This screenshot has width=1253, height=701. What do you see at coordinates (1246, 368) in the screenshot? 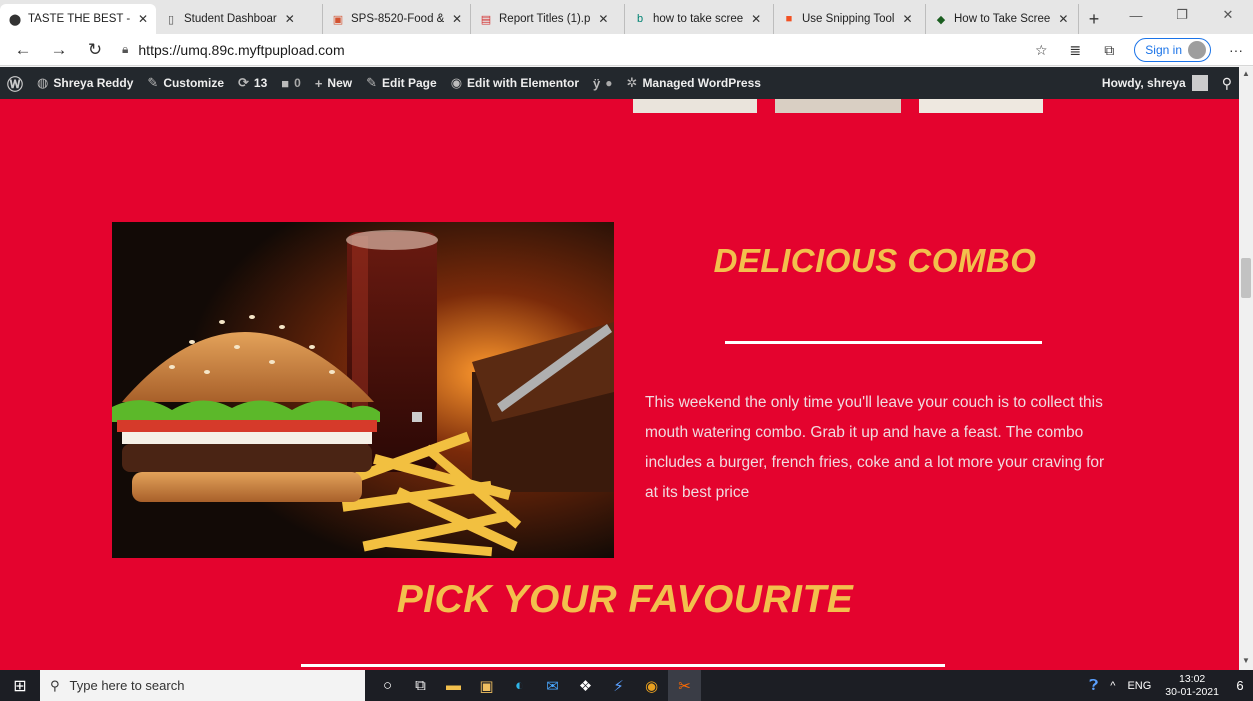
I see `page-scrollbar: ▲ ▼` at bounding box center [1246, 368].